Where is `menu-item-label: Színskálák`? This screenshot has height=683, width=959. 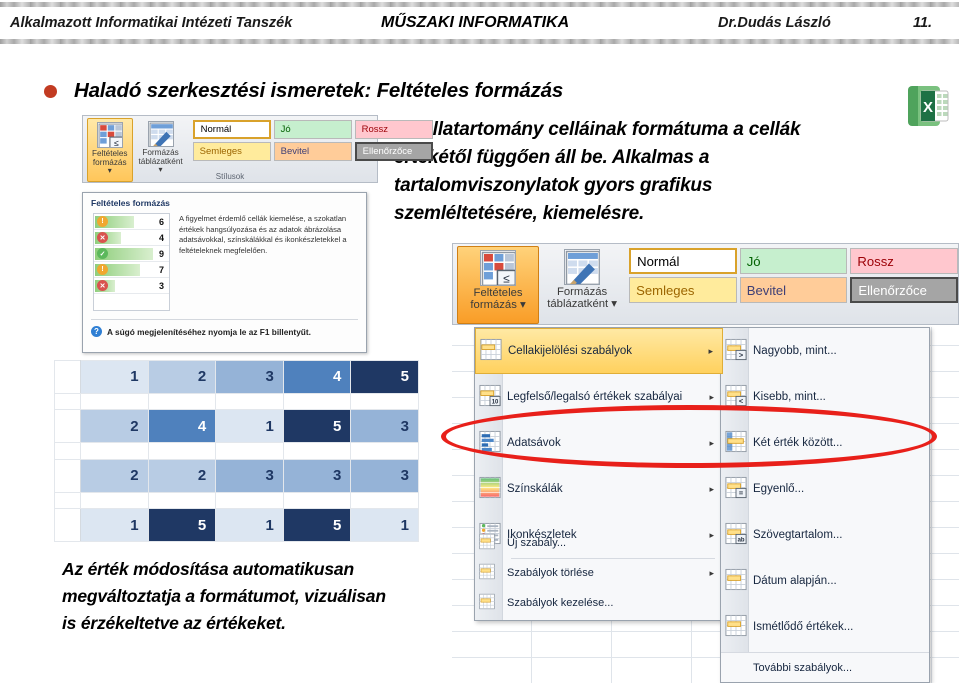
menu-item-label: Színskálák is located at coordinates (535, 489).